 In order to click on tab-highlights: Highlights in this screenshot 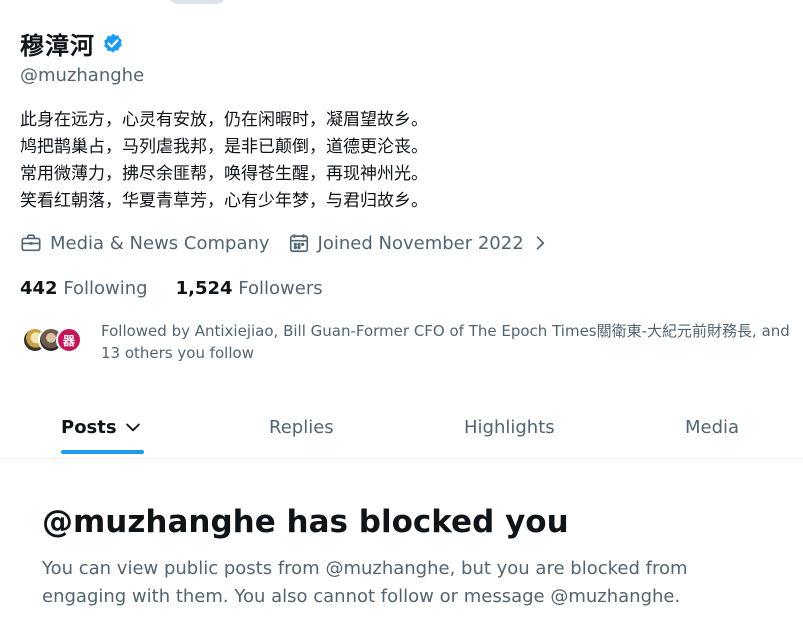, I will do `click(509, 427)`.